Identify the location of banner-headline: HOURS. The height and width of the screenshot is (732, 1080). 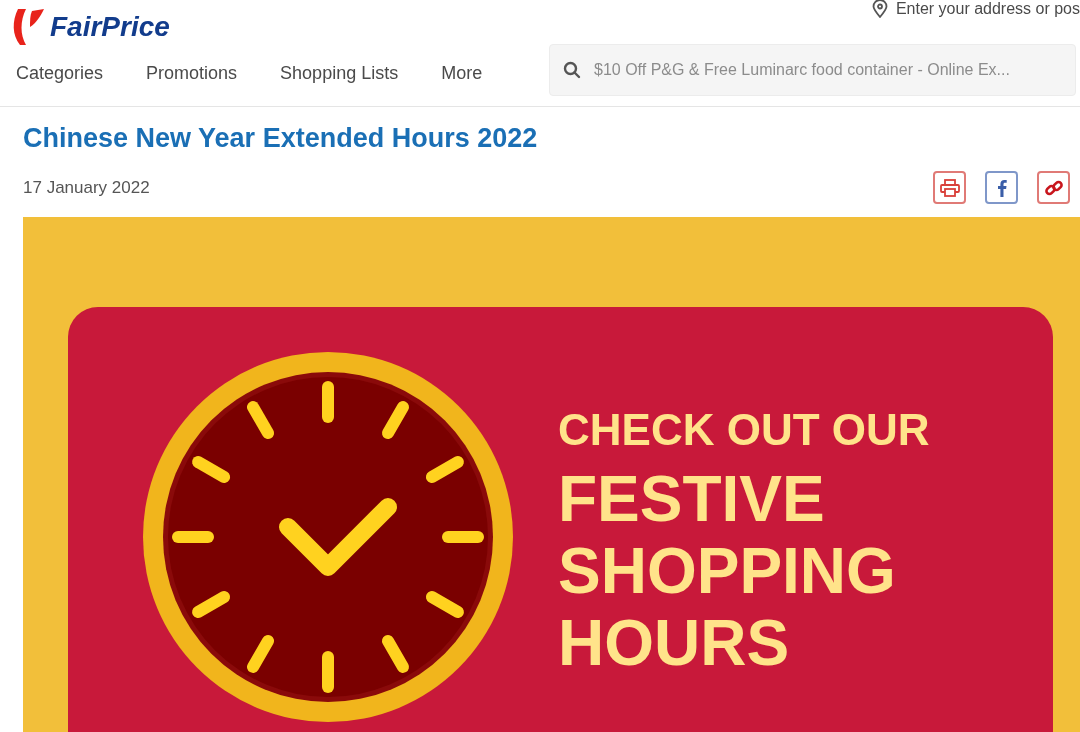
(674, 643).